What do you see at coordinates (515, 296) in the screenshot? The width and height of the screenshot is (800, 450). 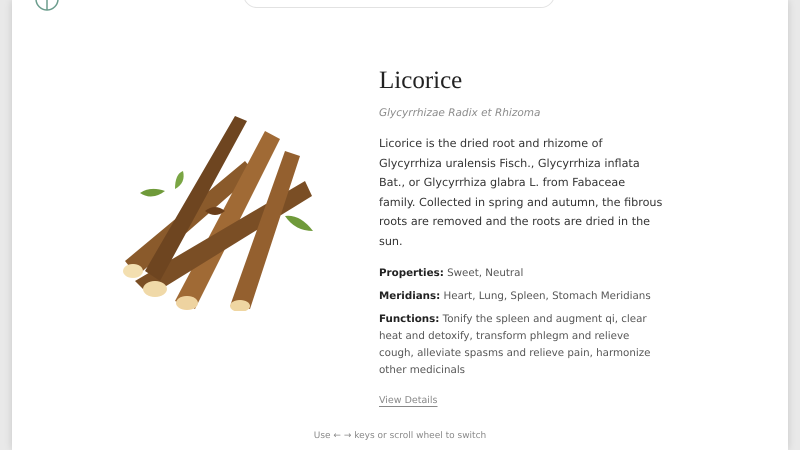 I see `herb-property: Meridians: Heart, Lung, Spleen, Stomach Meridians` at bounding box center [515, 296].